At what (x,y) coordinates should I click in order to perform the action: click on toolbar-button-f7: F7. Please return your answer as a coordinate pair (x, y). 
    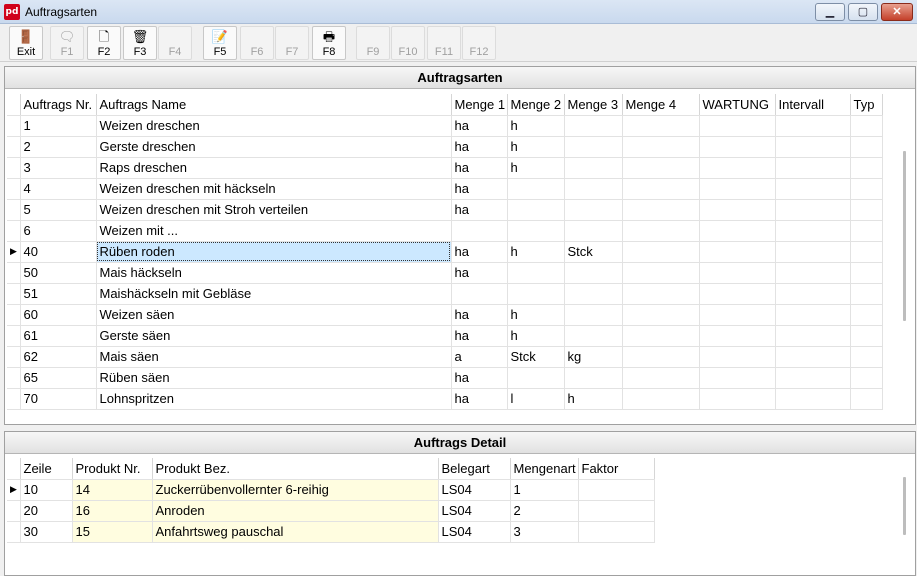
    Looking at the image, I should click on (292, 43).